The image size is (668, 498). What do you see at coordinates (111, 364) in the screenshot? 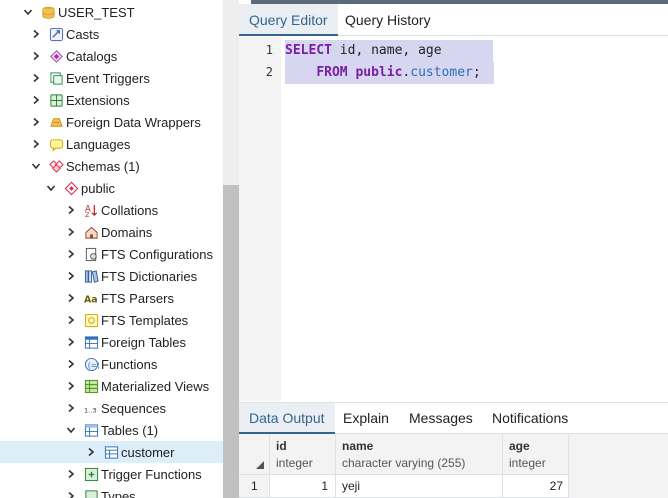
I see `tree-item-functions: (=) Functions` at bounding box center [111, 364].